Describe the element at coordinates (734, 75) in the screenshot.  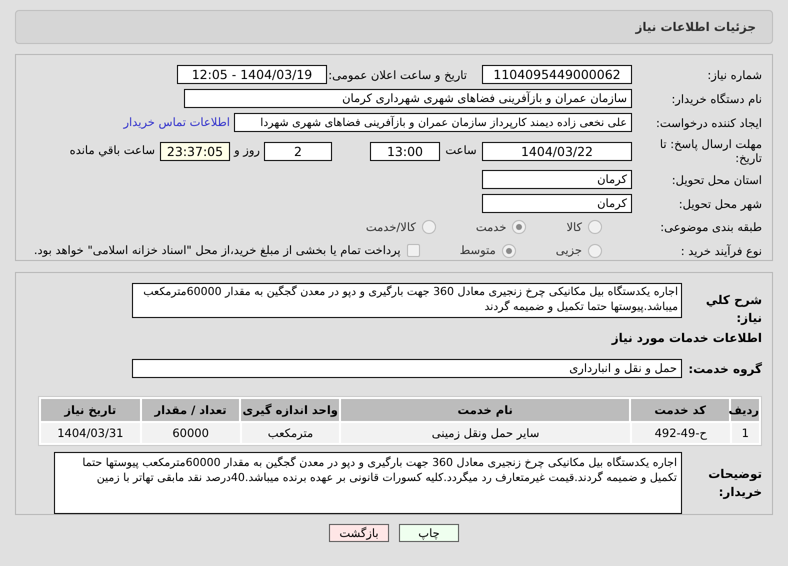
I see `field-label: شماره نیاز:` at that location.